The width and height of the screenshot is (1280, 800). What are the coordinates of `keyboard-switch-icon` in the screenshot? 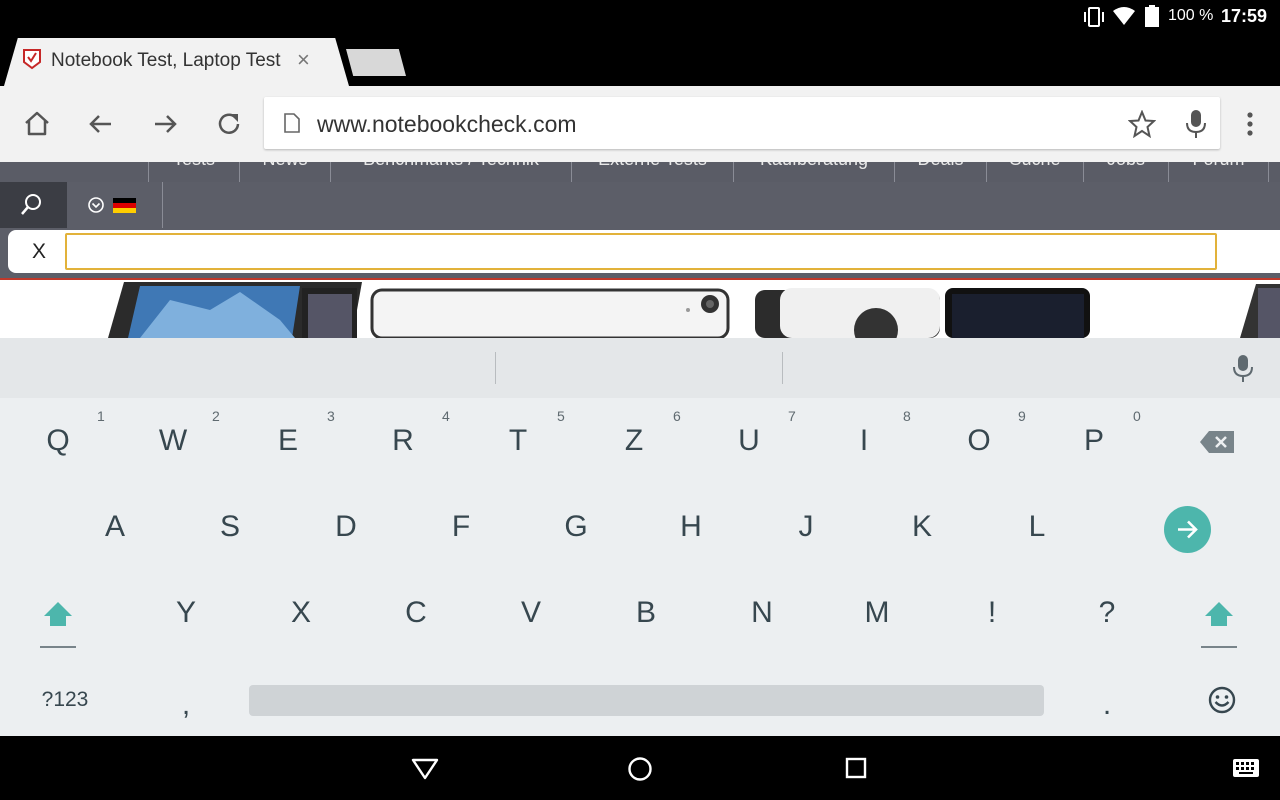 It's located at (1246, 768).